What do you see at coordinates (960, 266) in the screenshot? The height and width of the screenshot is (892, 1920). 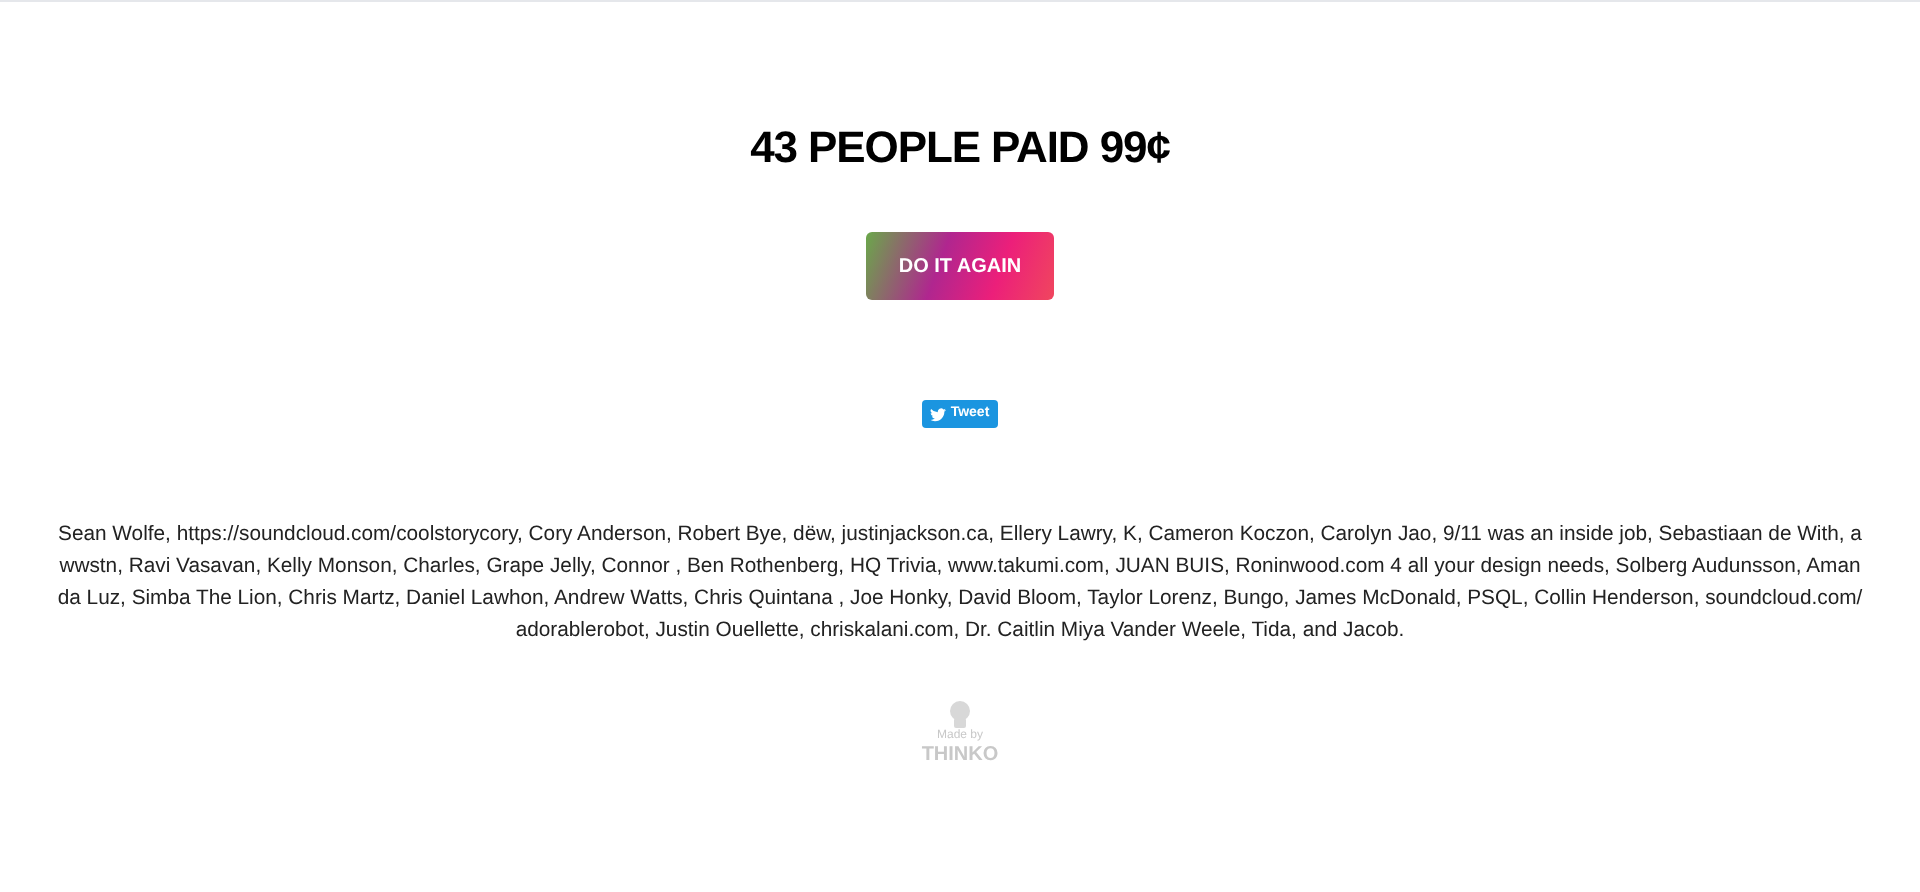 I see `do-it-again-button: DO IT AGAIN` at bounding box center [960, 266].